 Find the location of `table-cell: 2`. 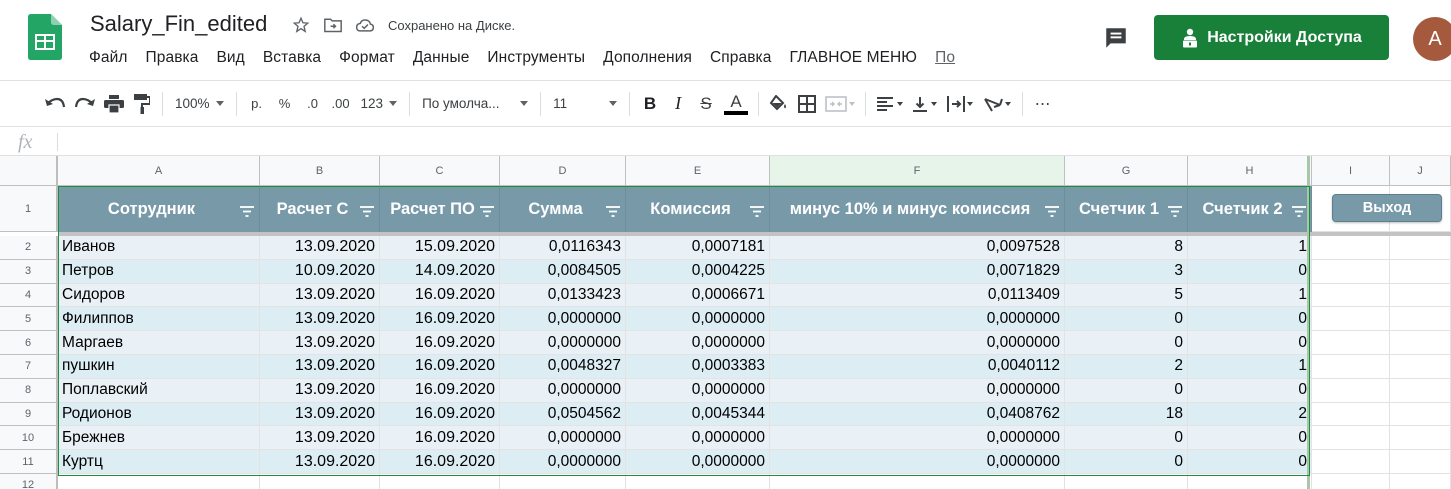

table-cell: 2 is located at coordinates (1250, 414).